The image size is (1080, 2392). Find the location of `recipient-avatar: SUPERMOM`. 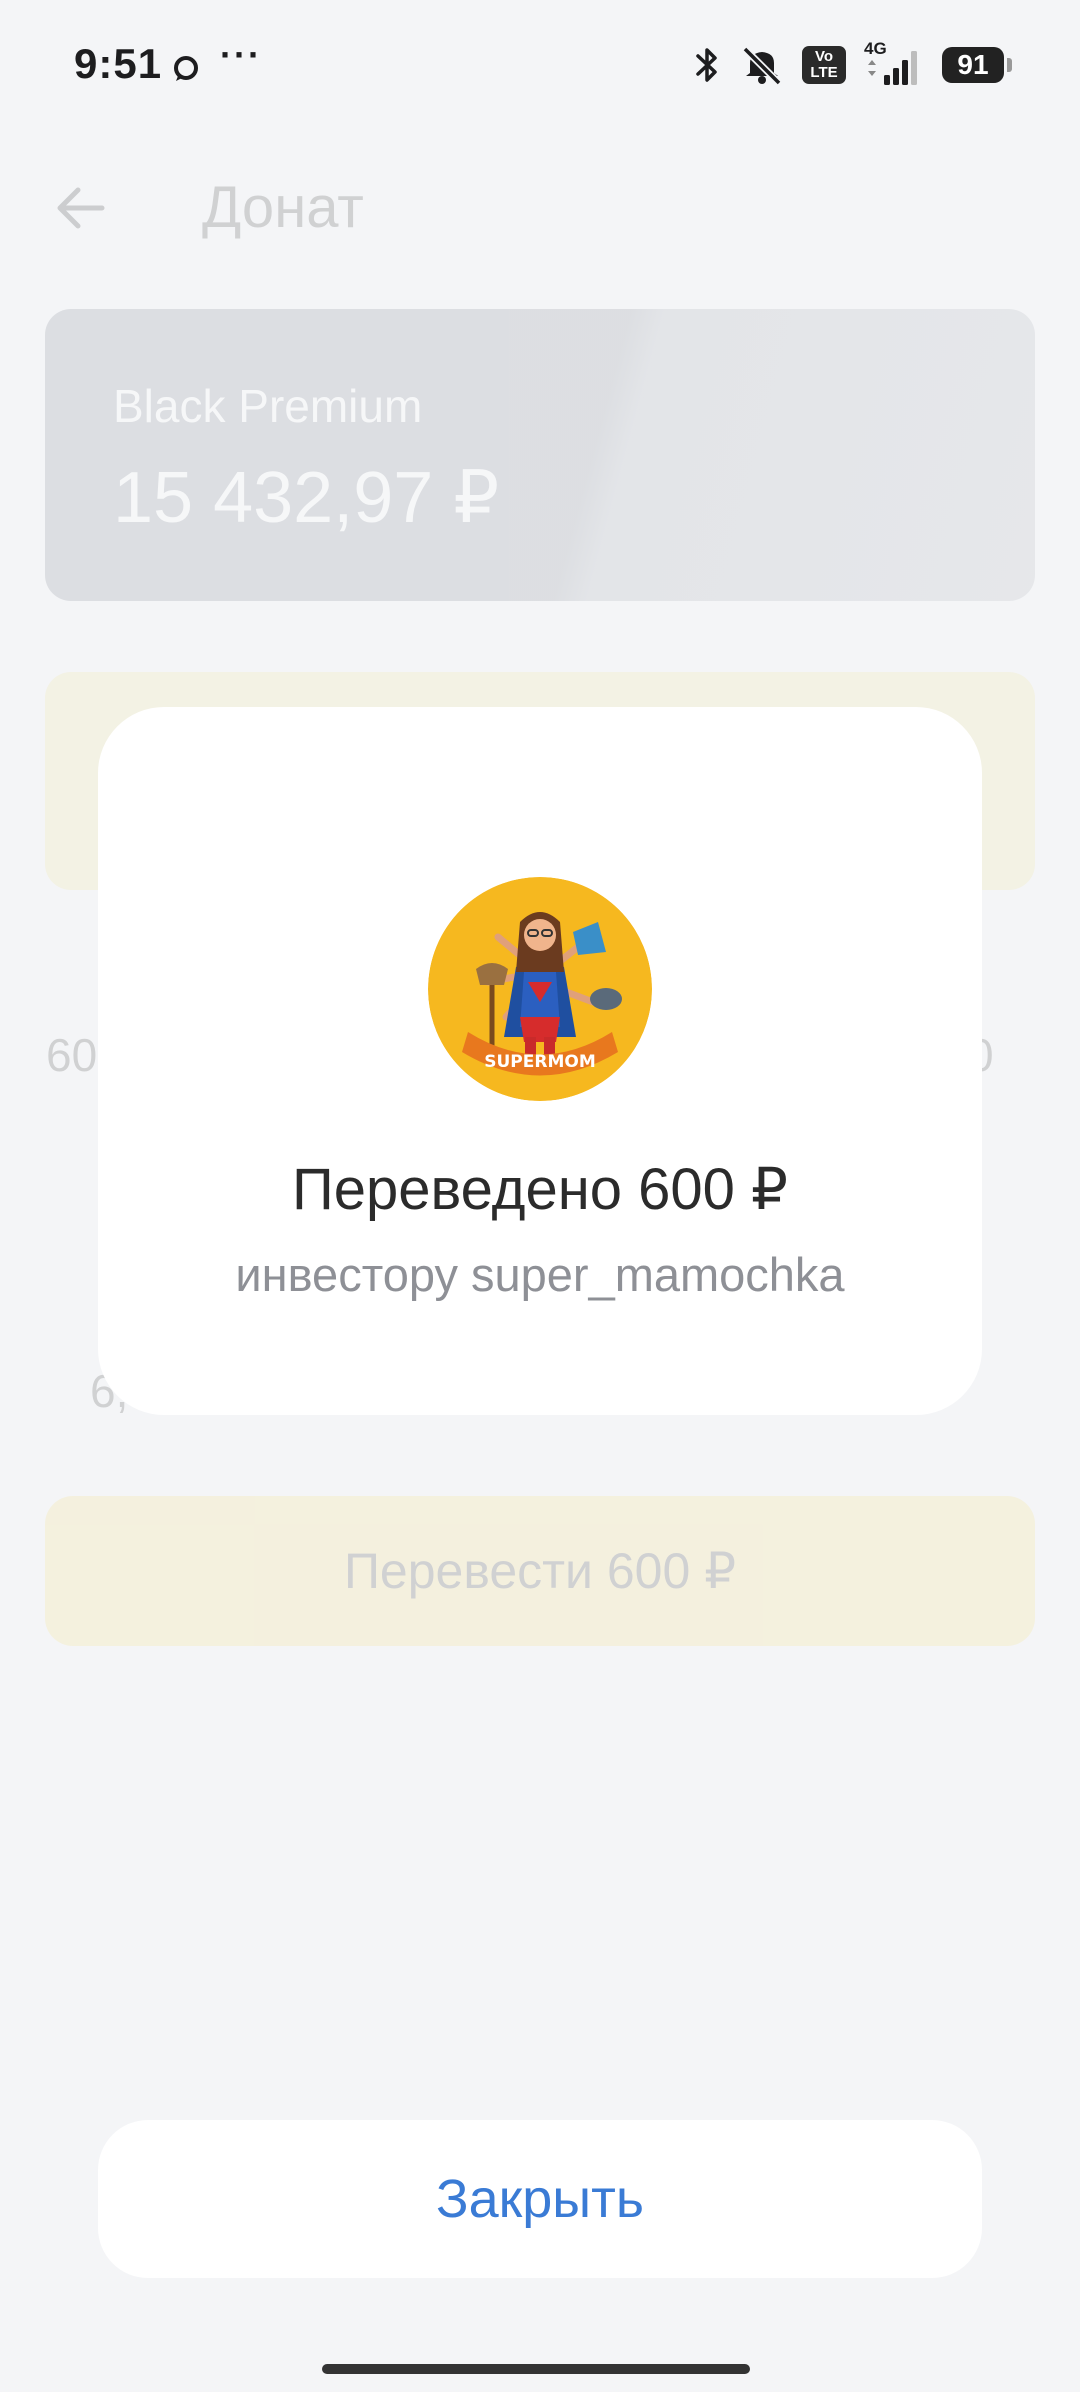

recipient-avatar: SUPERMOM is located at coordinates (540, 989).